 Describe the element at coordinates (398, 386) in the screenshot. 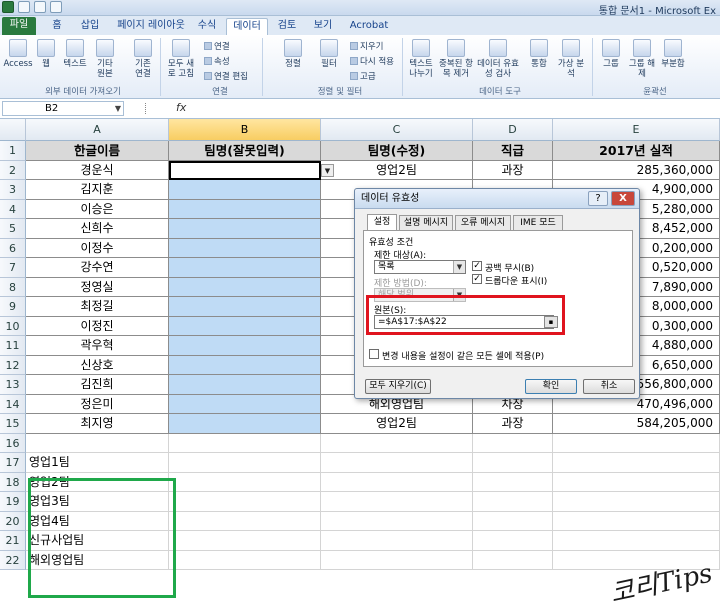

I see `clear-all-button: 모두 지우기(C)` at that location.